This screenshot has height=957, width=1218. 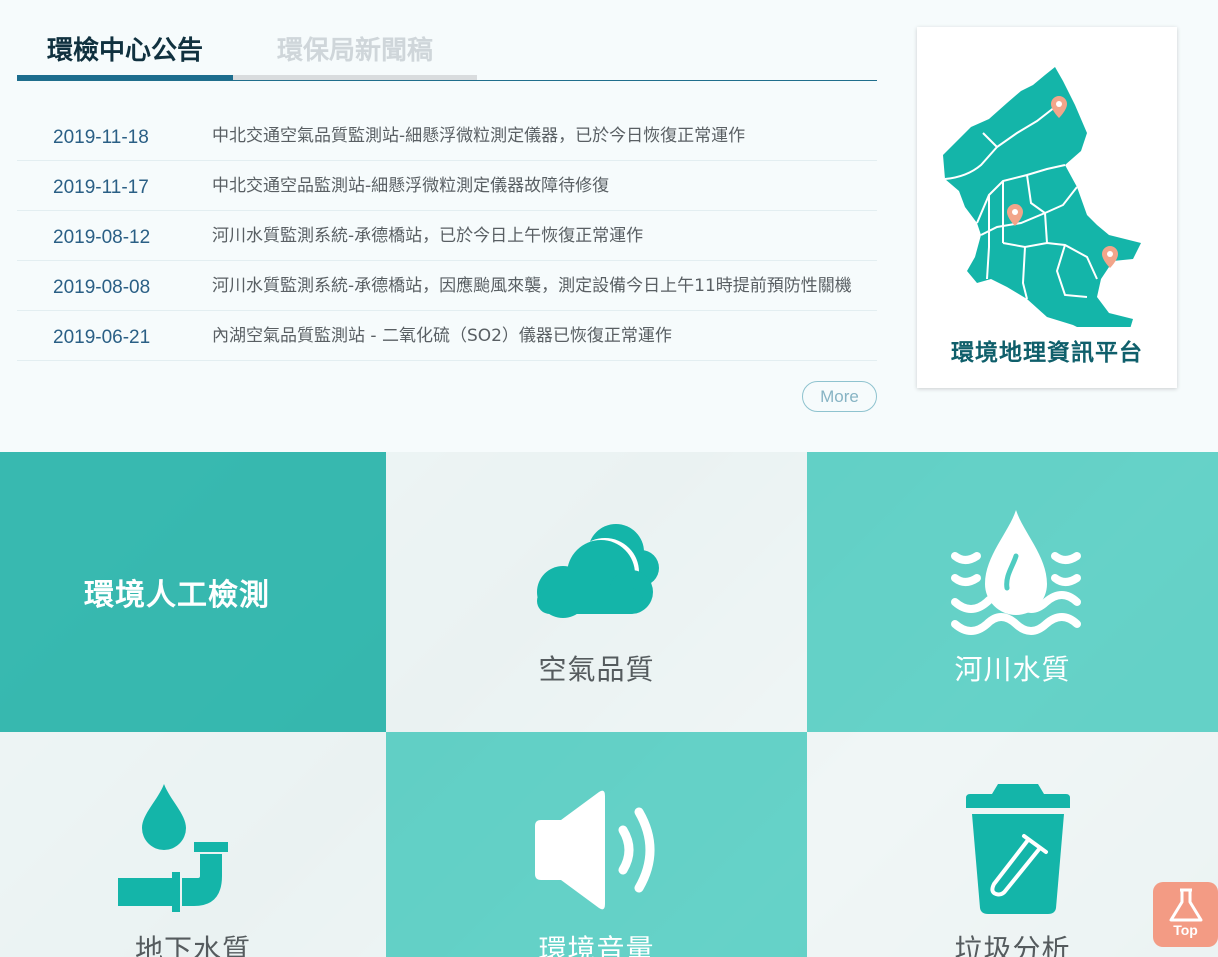 What do you see at coordinates (542, 183) in the screenshot?
I see `news-title-link: 中北交通空品監測站-細懸浮微粒測定儀器故障待修復` at bounding box center [542, 183].